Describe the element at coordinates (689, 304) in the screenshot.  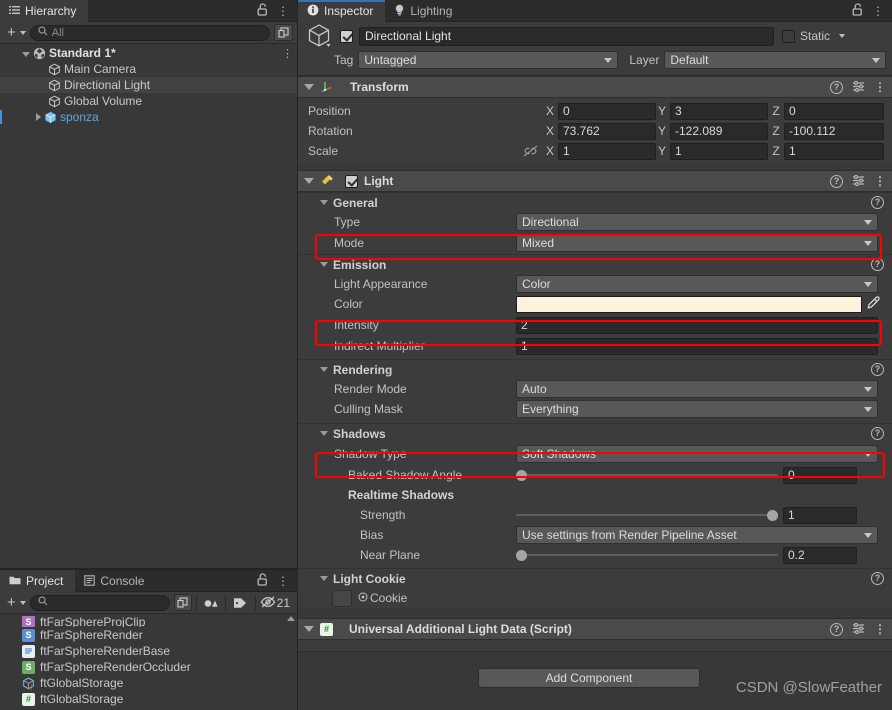
I see `light-color-swatch` at that location.